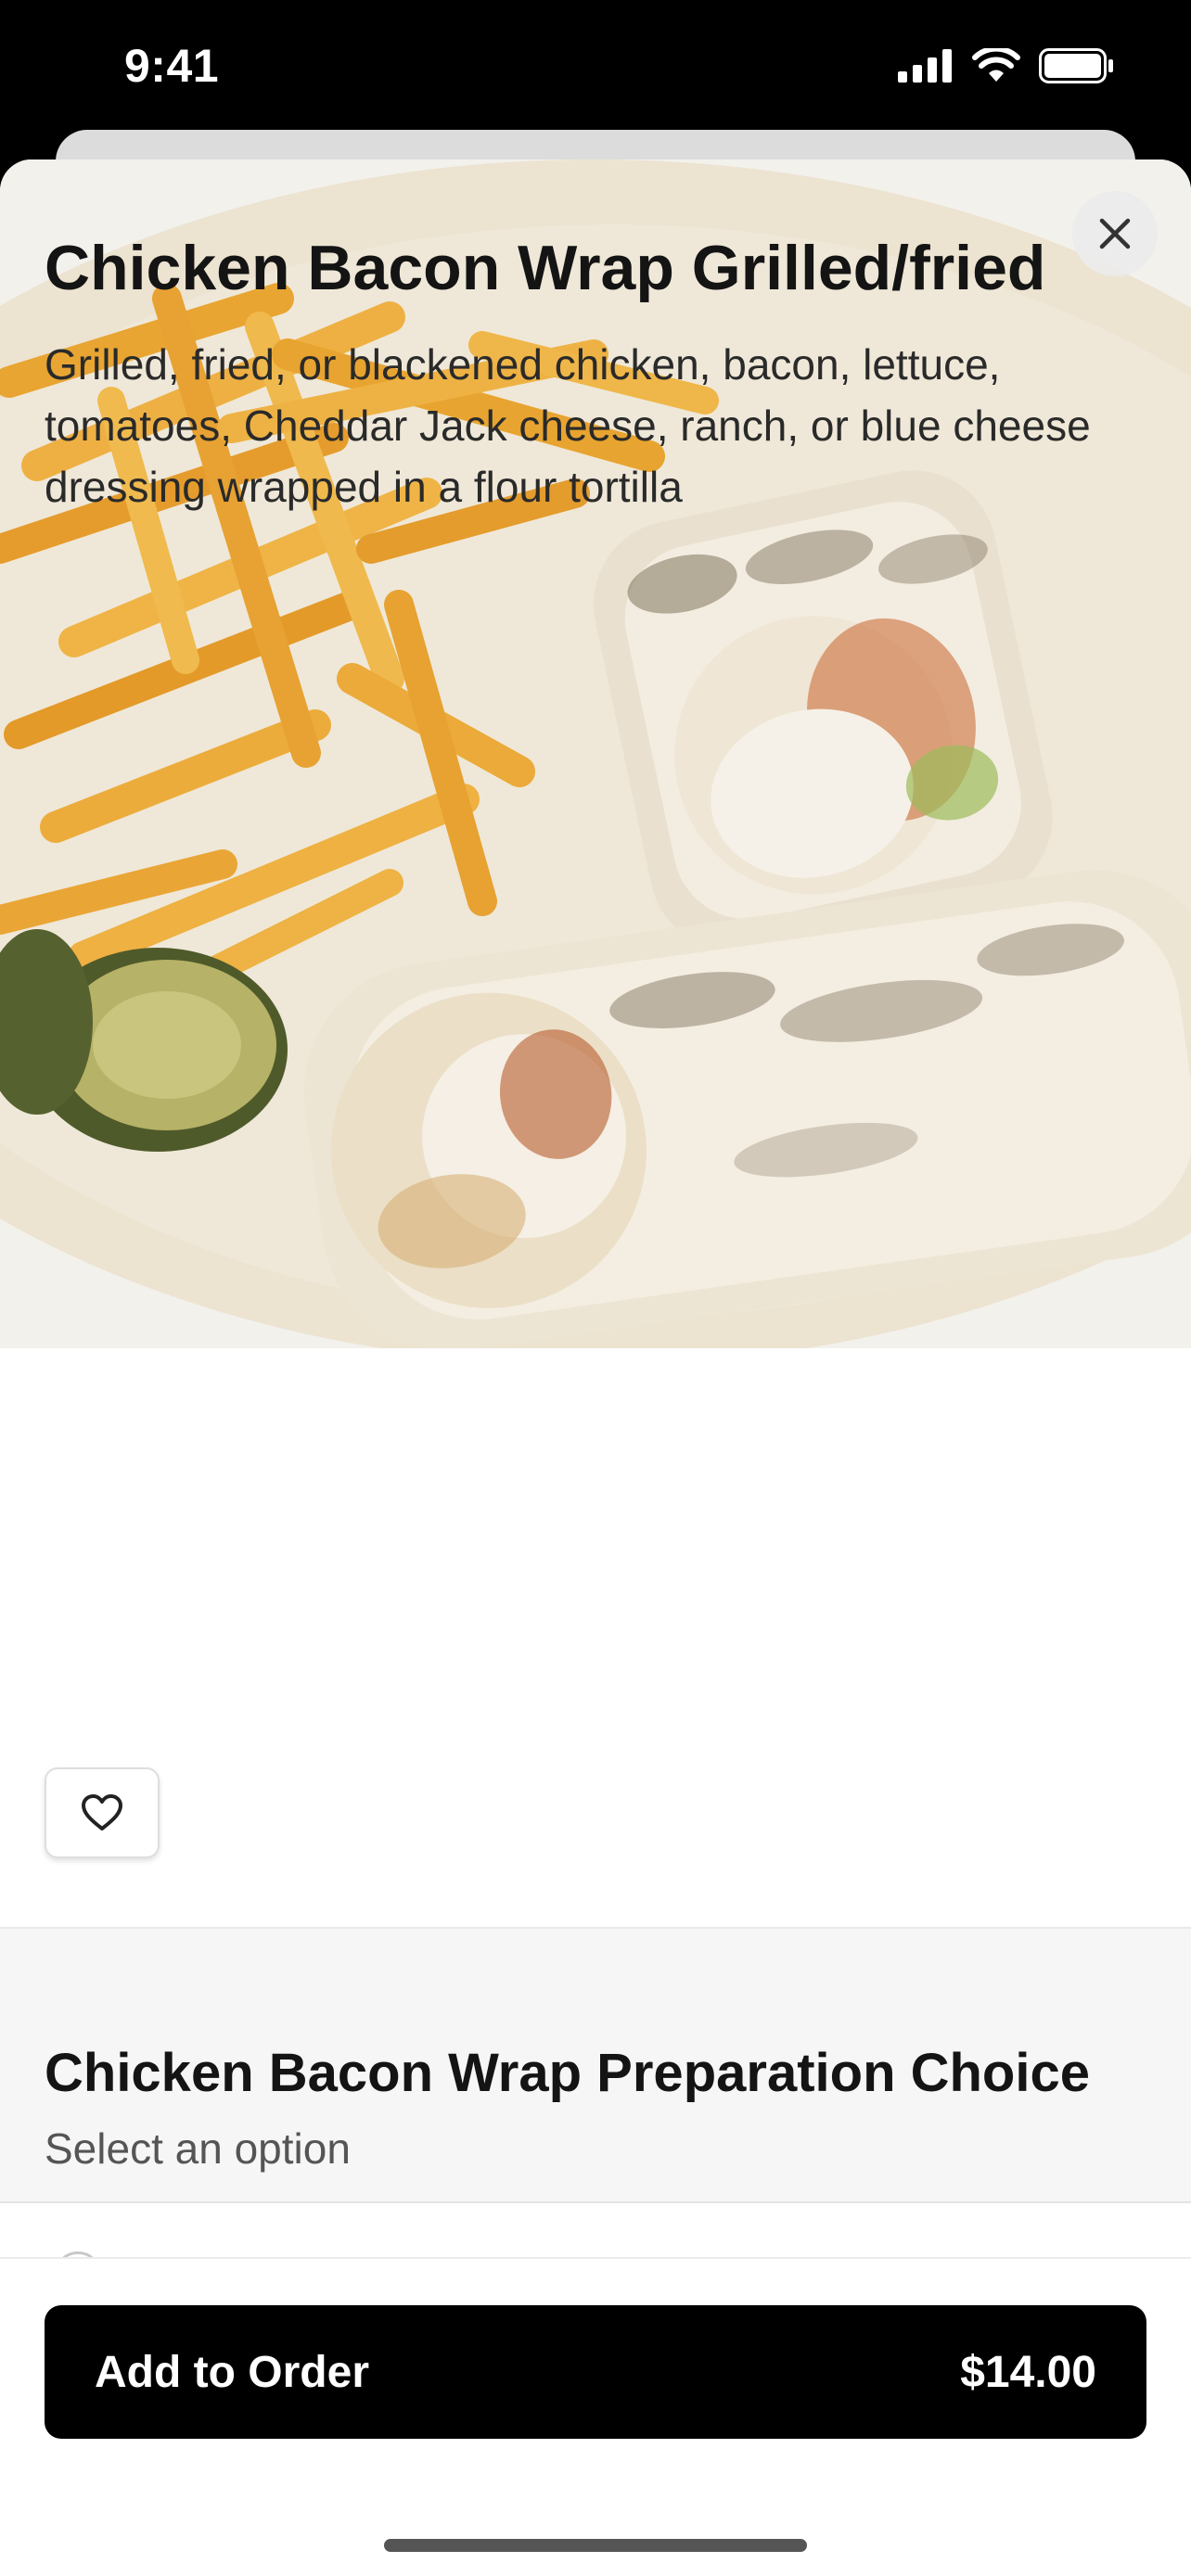 Image resolution: width=1191 pixels, height=2576 pixels. What do you see at coordinates (198, 2149) in the screenshot?
I see `options-section-subtitle: Select an option` at bounding box center [198, 2149].